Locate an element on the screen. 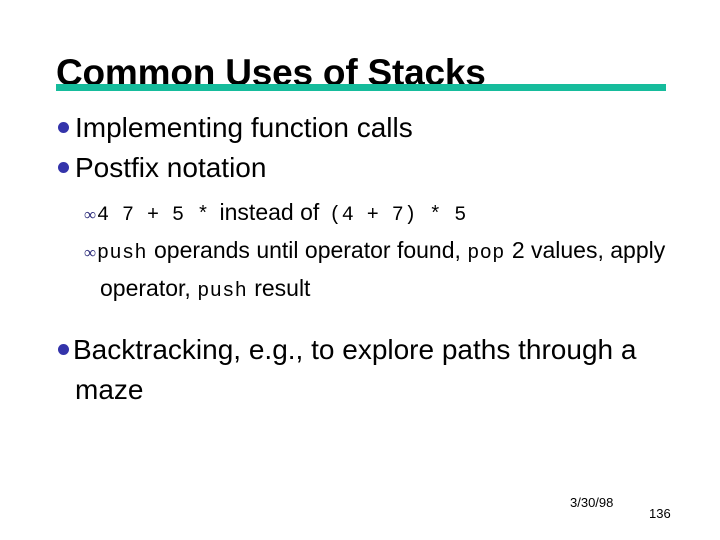  sub-bullet-text-3: result is located at coordinates (282, 288).